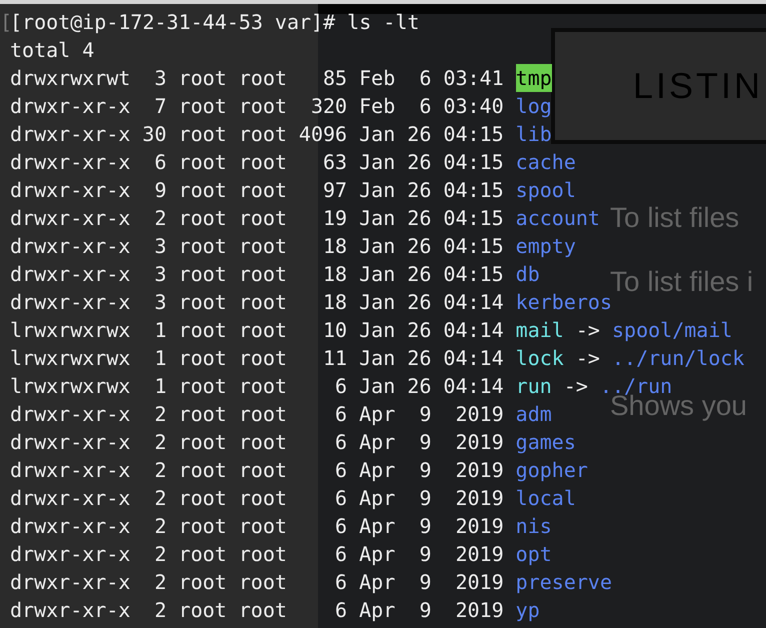 This screenshot has height=628, width=766. What do you see at coordinates (558, 218) in the screenshot?
I see `directory-name: account` at bounding box center [558, 218].